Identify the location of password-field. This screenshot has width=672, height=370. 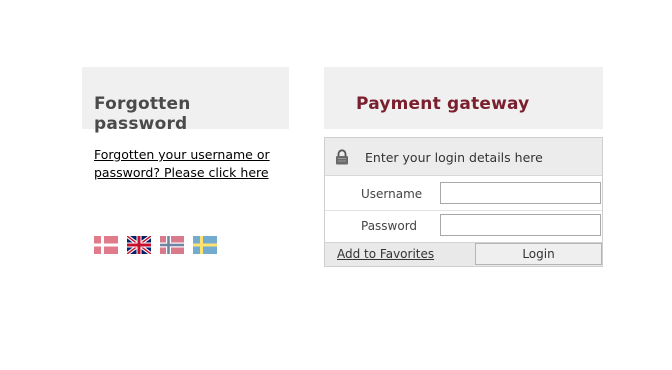
(520, 225).